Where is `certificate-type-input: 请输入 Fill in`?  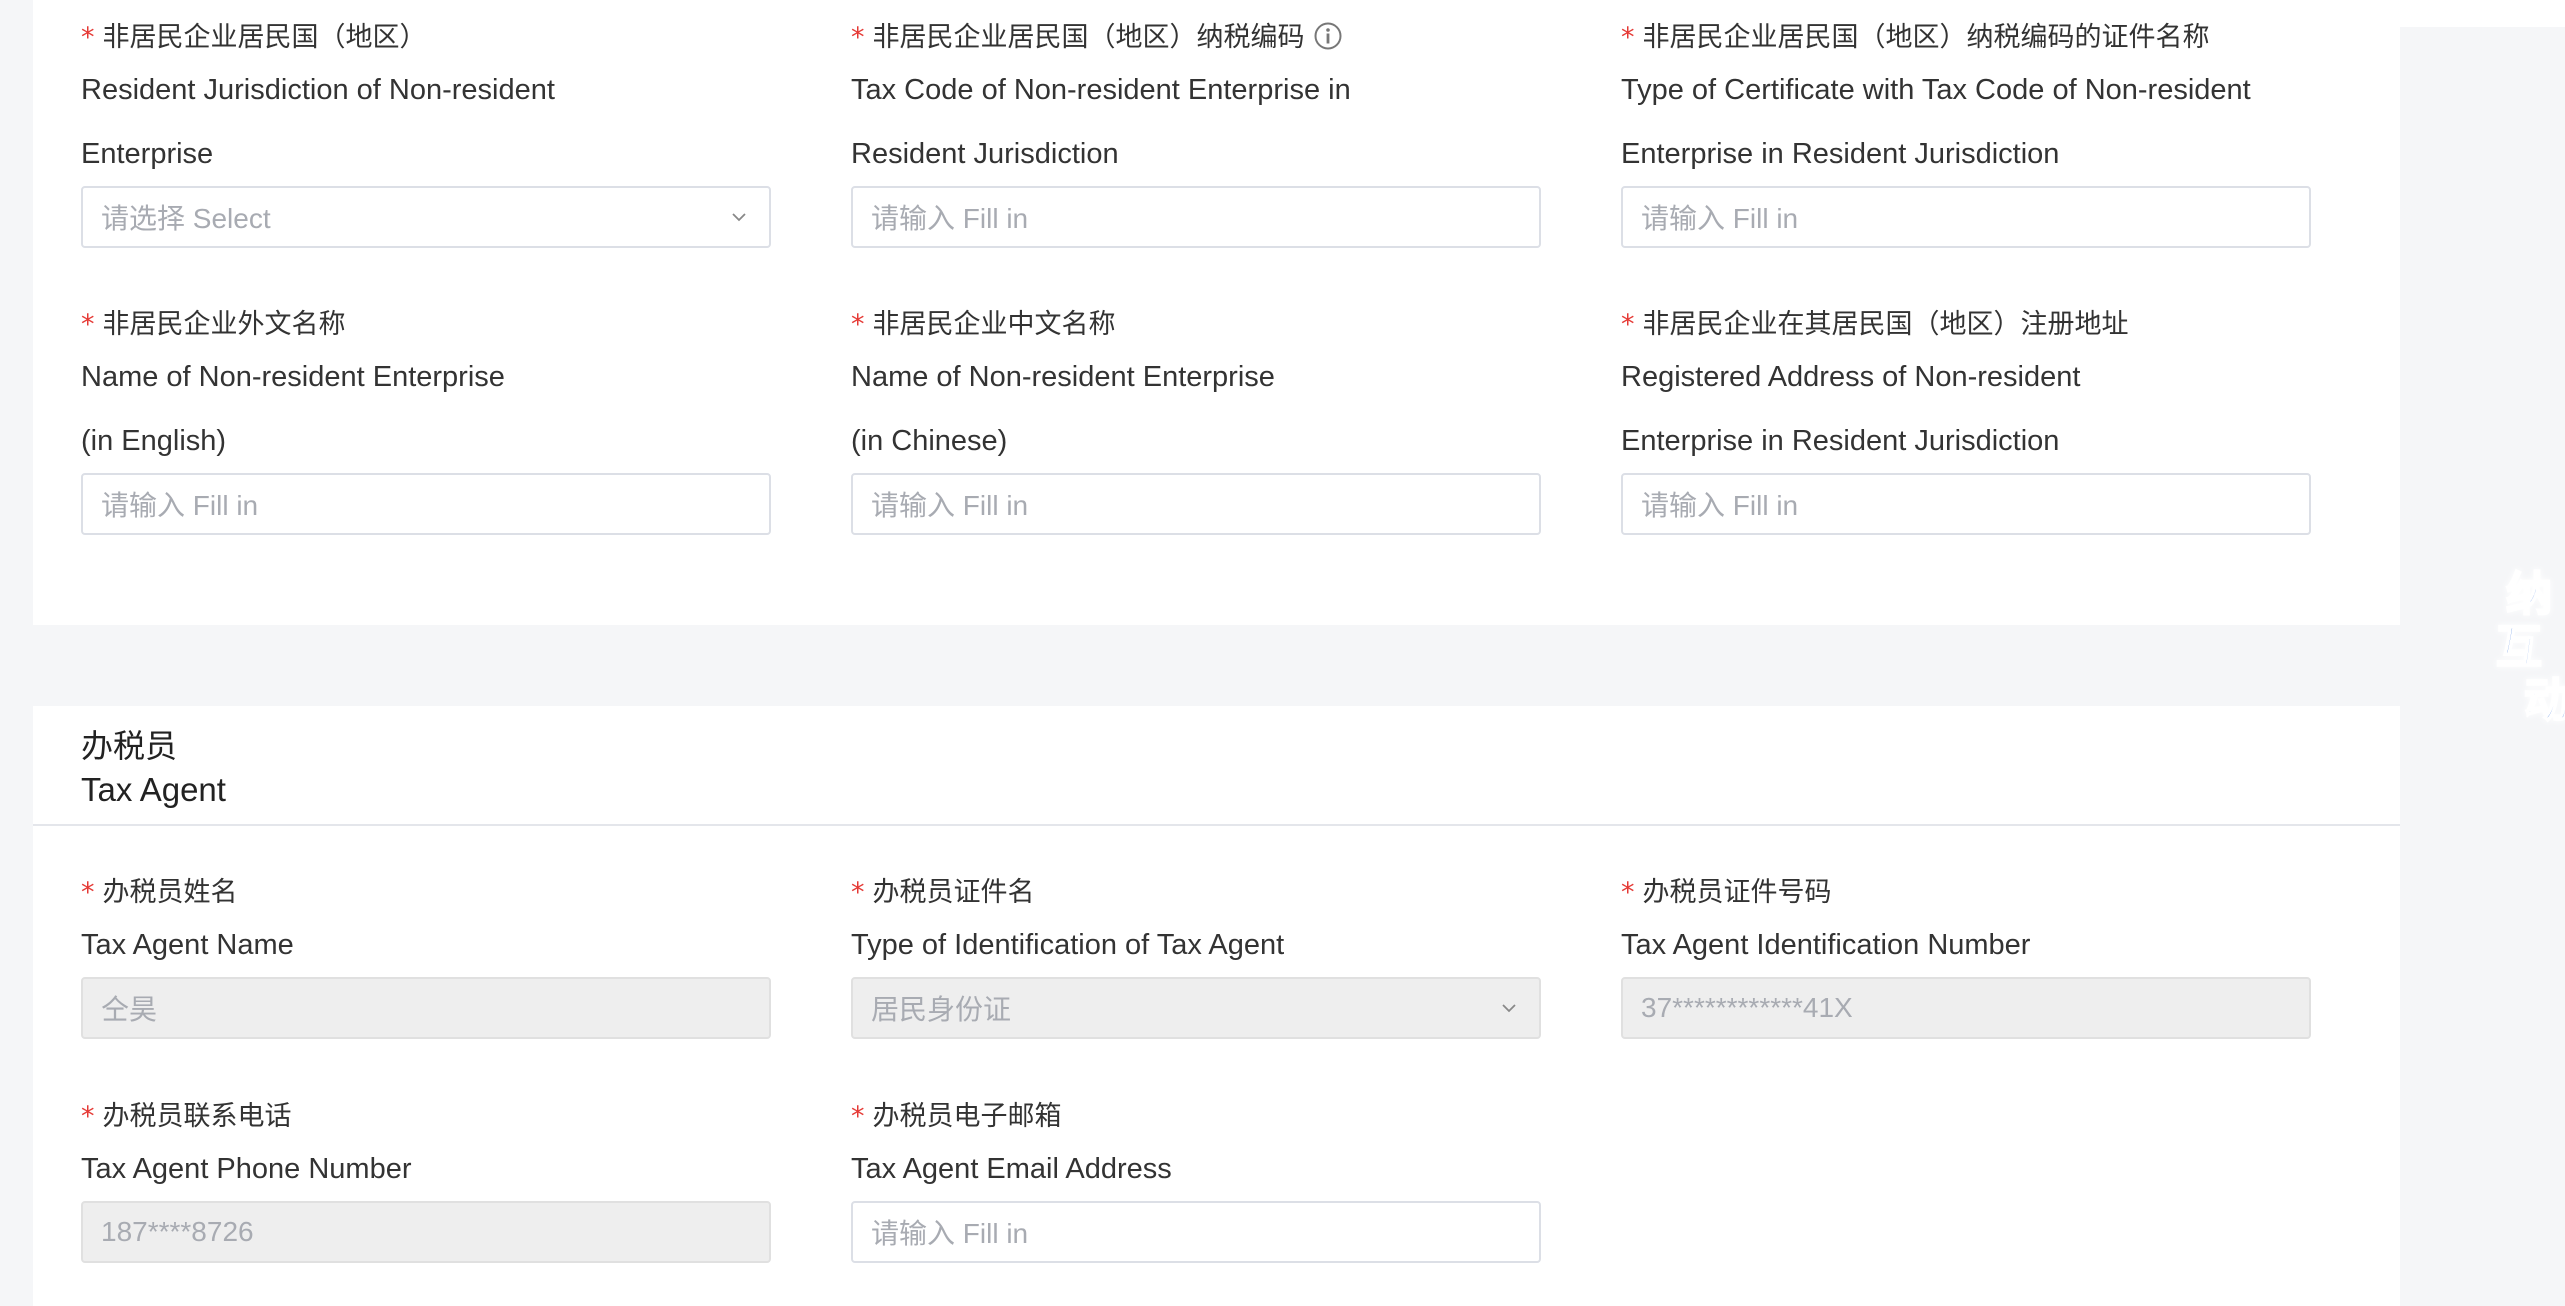
certificate-type-input: 请输入 Fill in is located at coordinates (1966, 217).